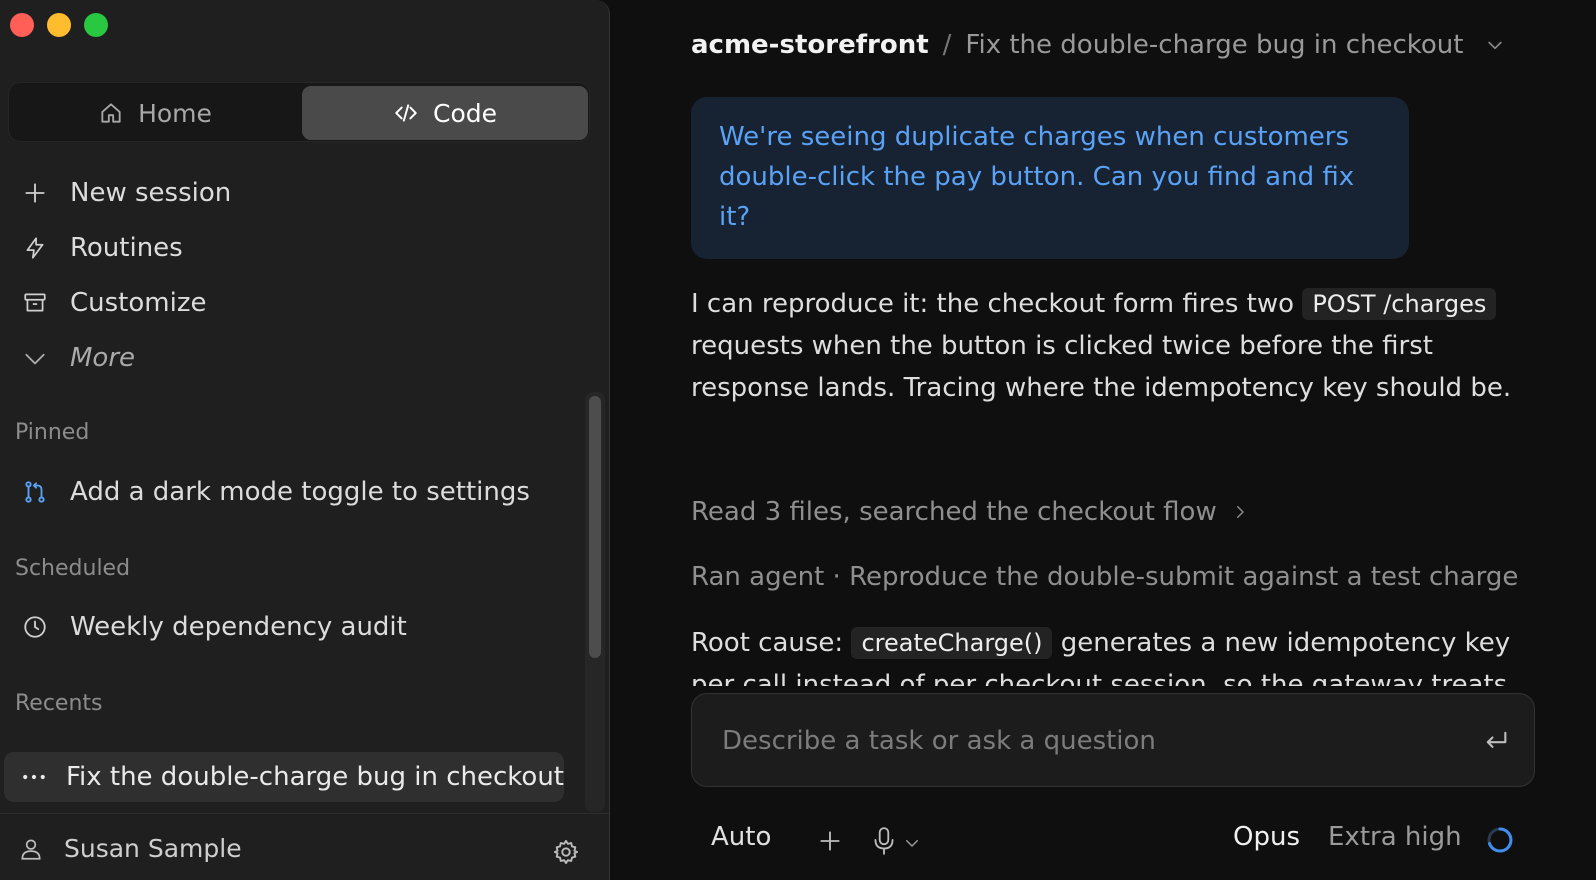  I want to click on inline-code: POST /charges, so click(1399, 304).